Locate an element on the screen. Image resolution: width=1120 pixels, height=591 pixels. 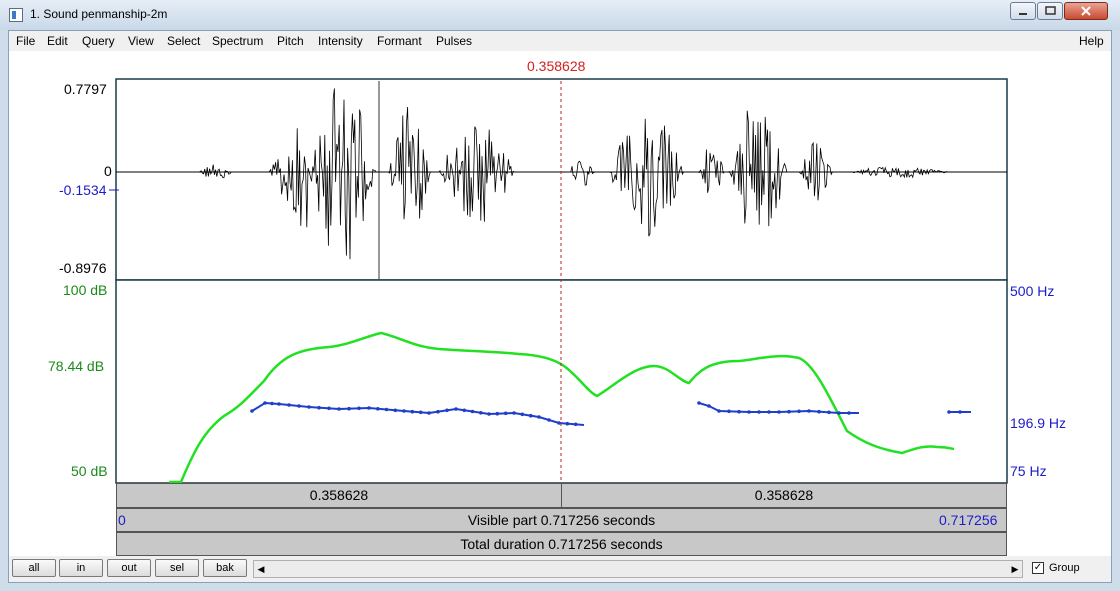
visible-start-label: 0 is located at coordinates (122, 520).